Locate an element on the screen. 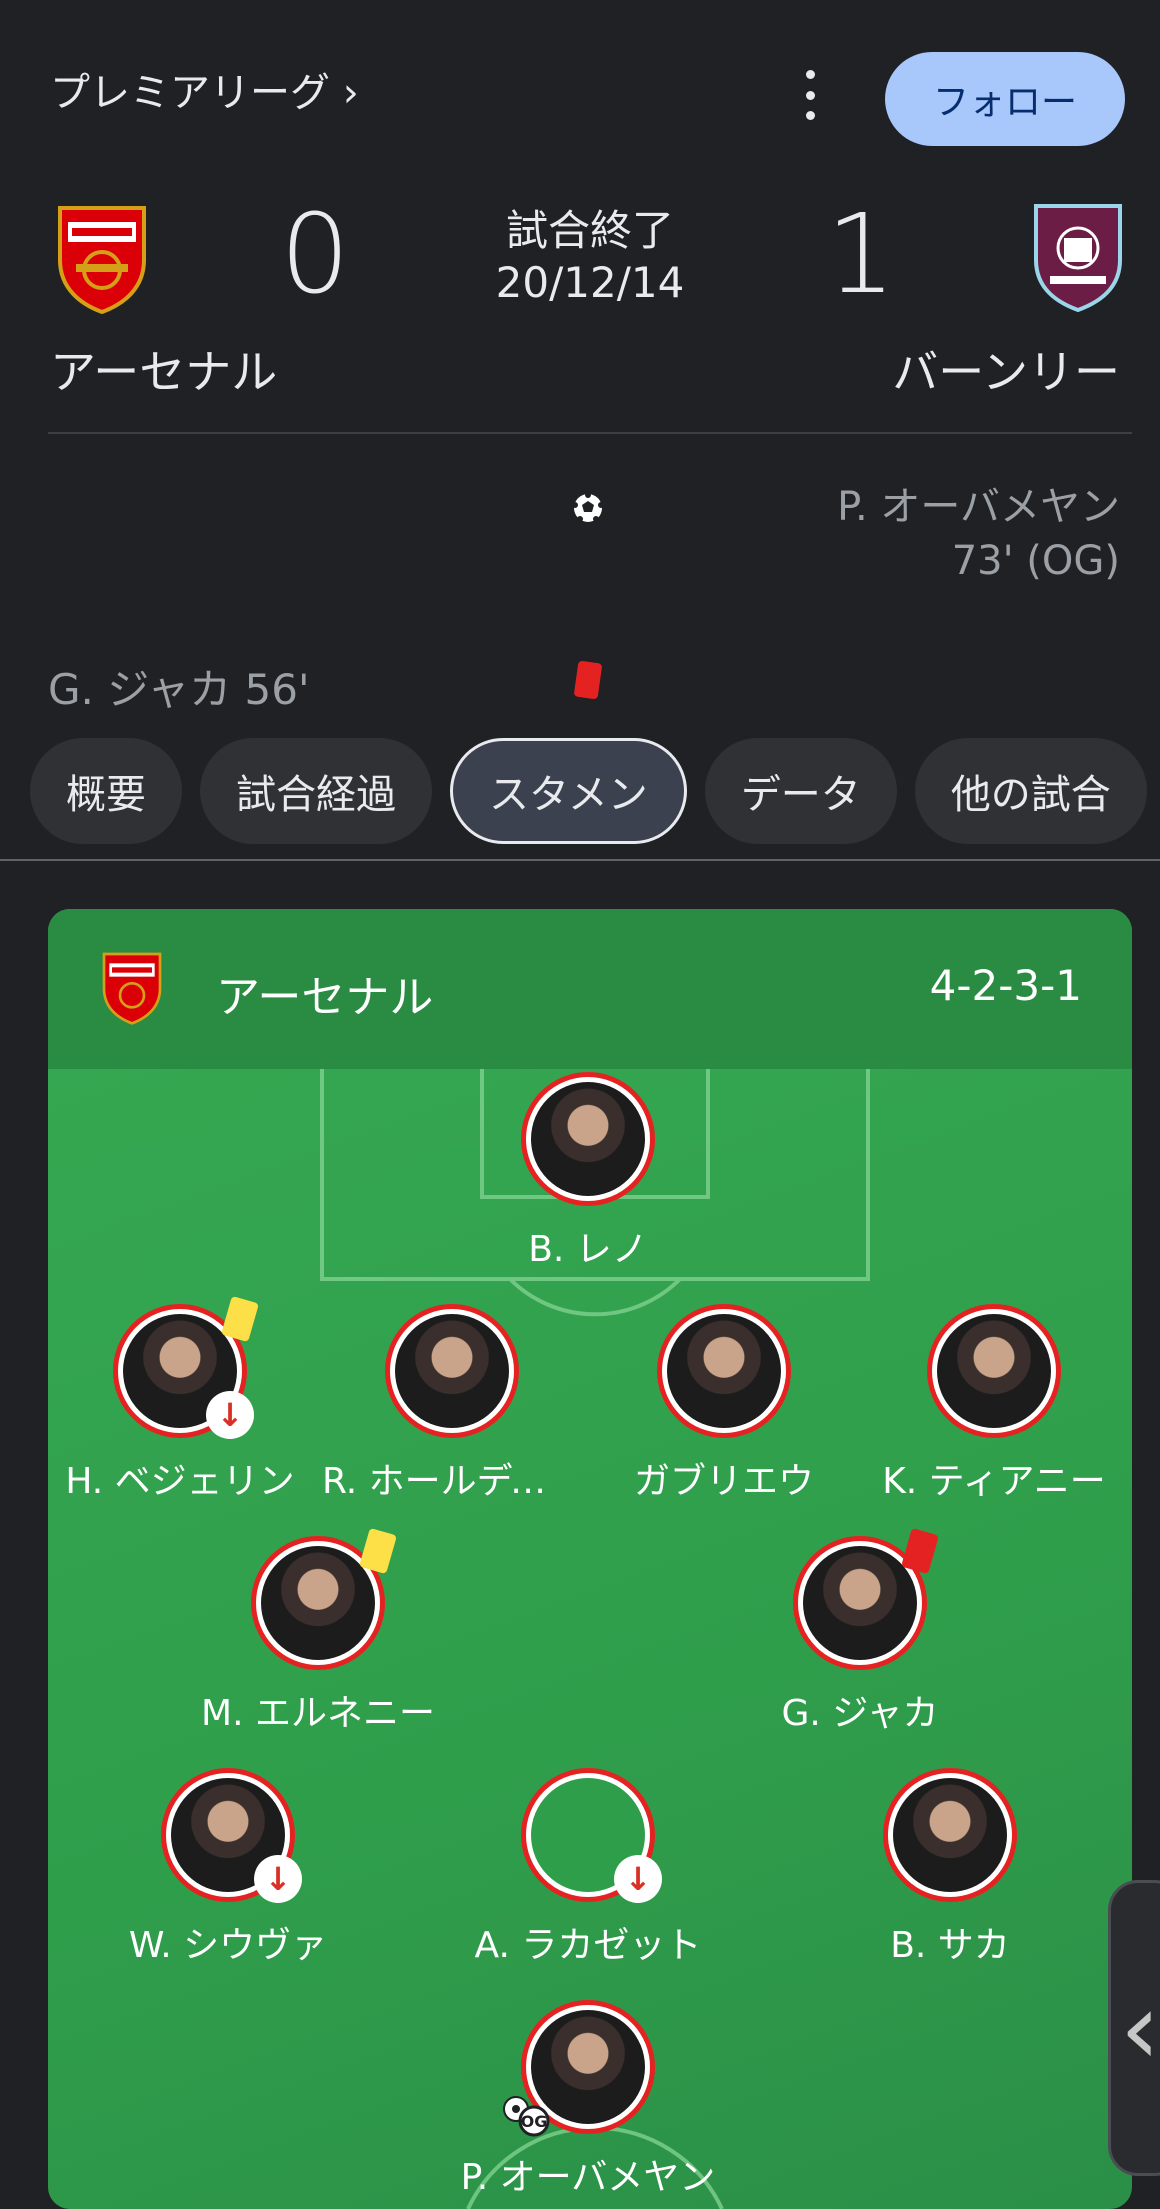  away-score: 1 is located at coordinates (861, 254).